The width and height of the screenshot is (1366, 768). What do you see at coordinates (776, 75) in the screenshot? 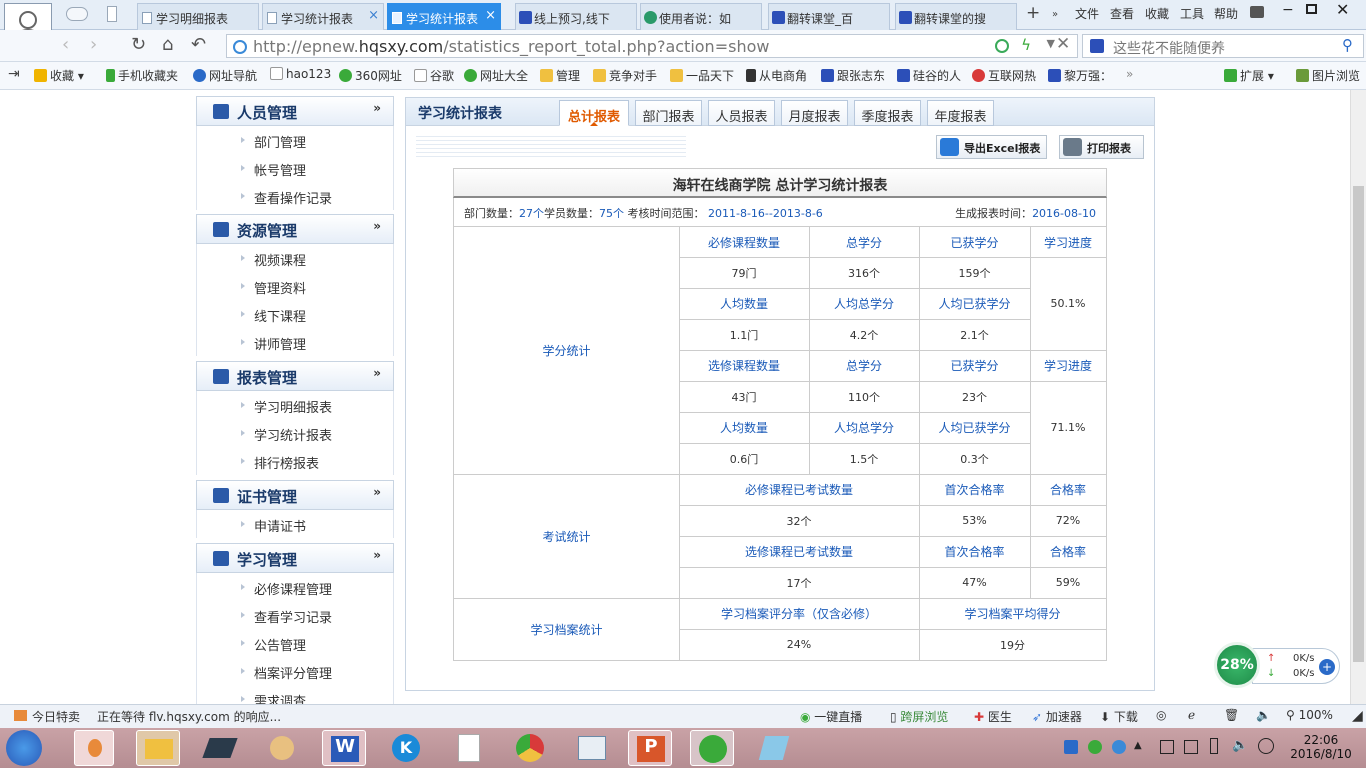
I see `bookmark-10: 从电商角` at bounding box center [776, 75].